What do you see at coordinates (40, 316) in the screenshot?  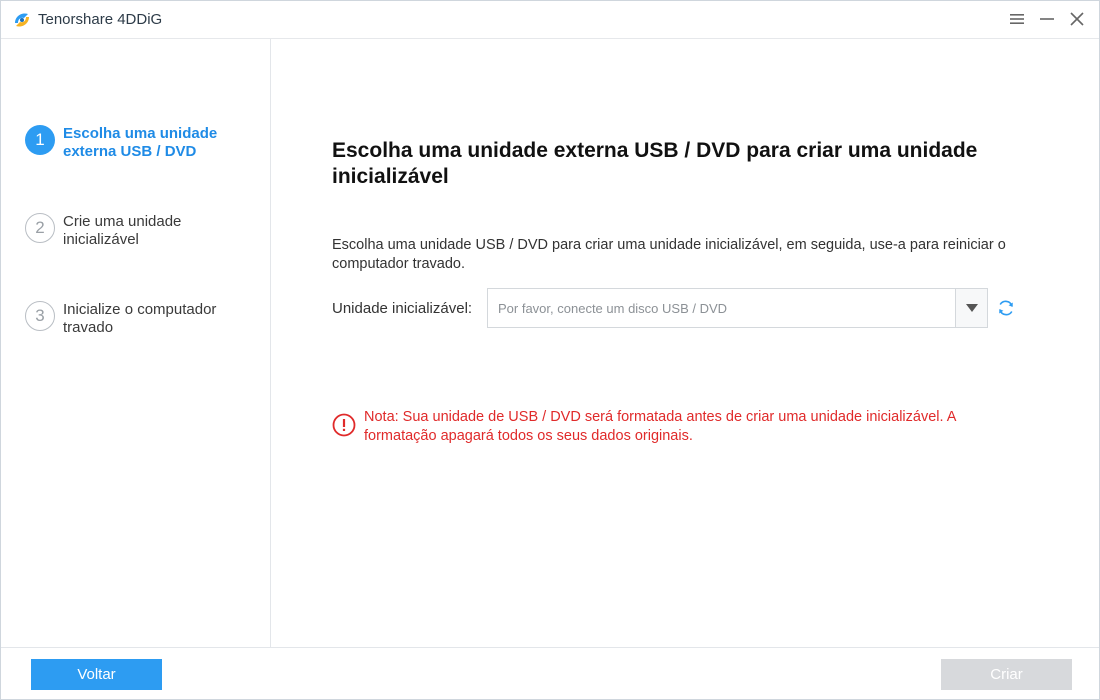 I see `step-3-number: 3` at bounding box center [40, 316].